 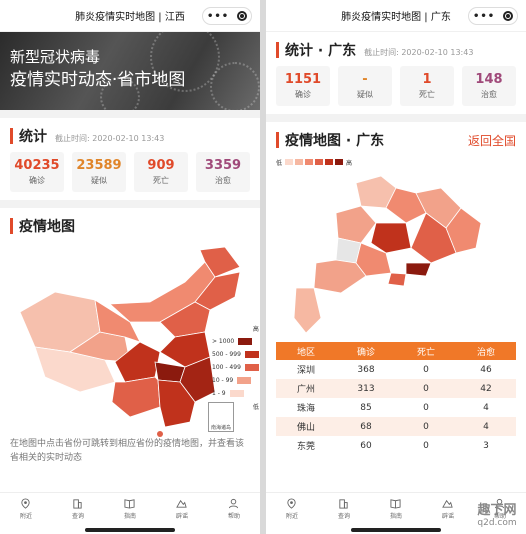 What do you see at coordinates (235, 354) in the screenshot?
I see `legend-step: 500 - 999` at bounding box center [235, 354].